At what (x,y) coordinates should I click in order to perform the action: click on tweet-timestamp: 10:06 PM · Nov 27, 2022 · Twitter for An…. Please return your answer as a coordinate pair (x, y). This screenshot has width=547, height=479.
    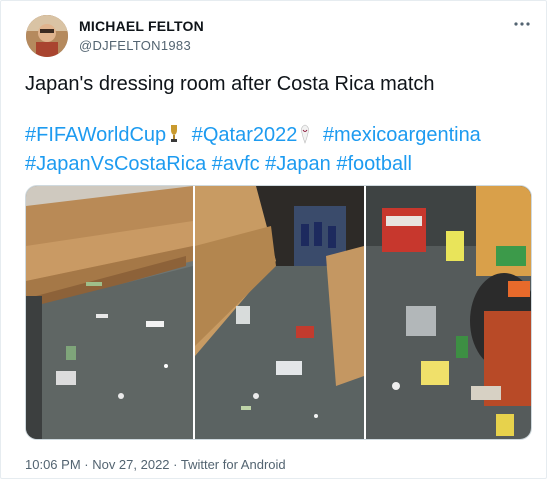
    Looking at the image, I should click on (155, 464).